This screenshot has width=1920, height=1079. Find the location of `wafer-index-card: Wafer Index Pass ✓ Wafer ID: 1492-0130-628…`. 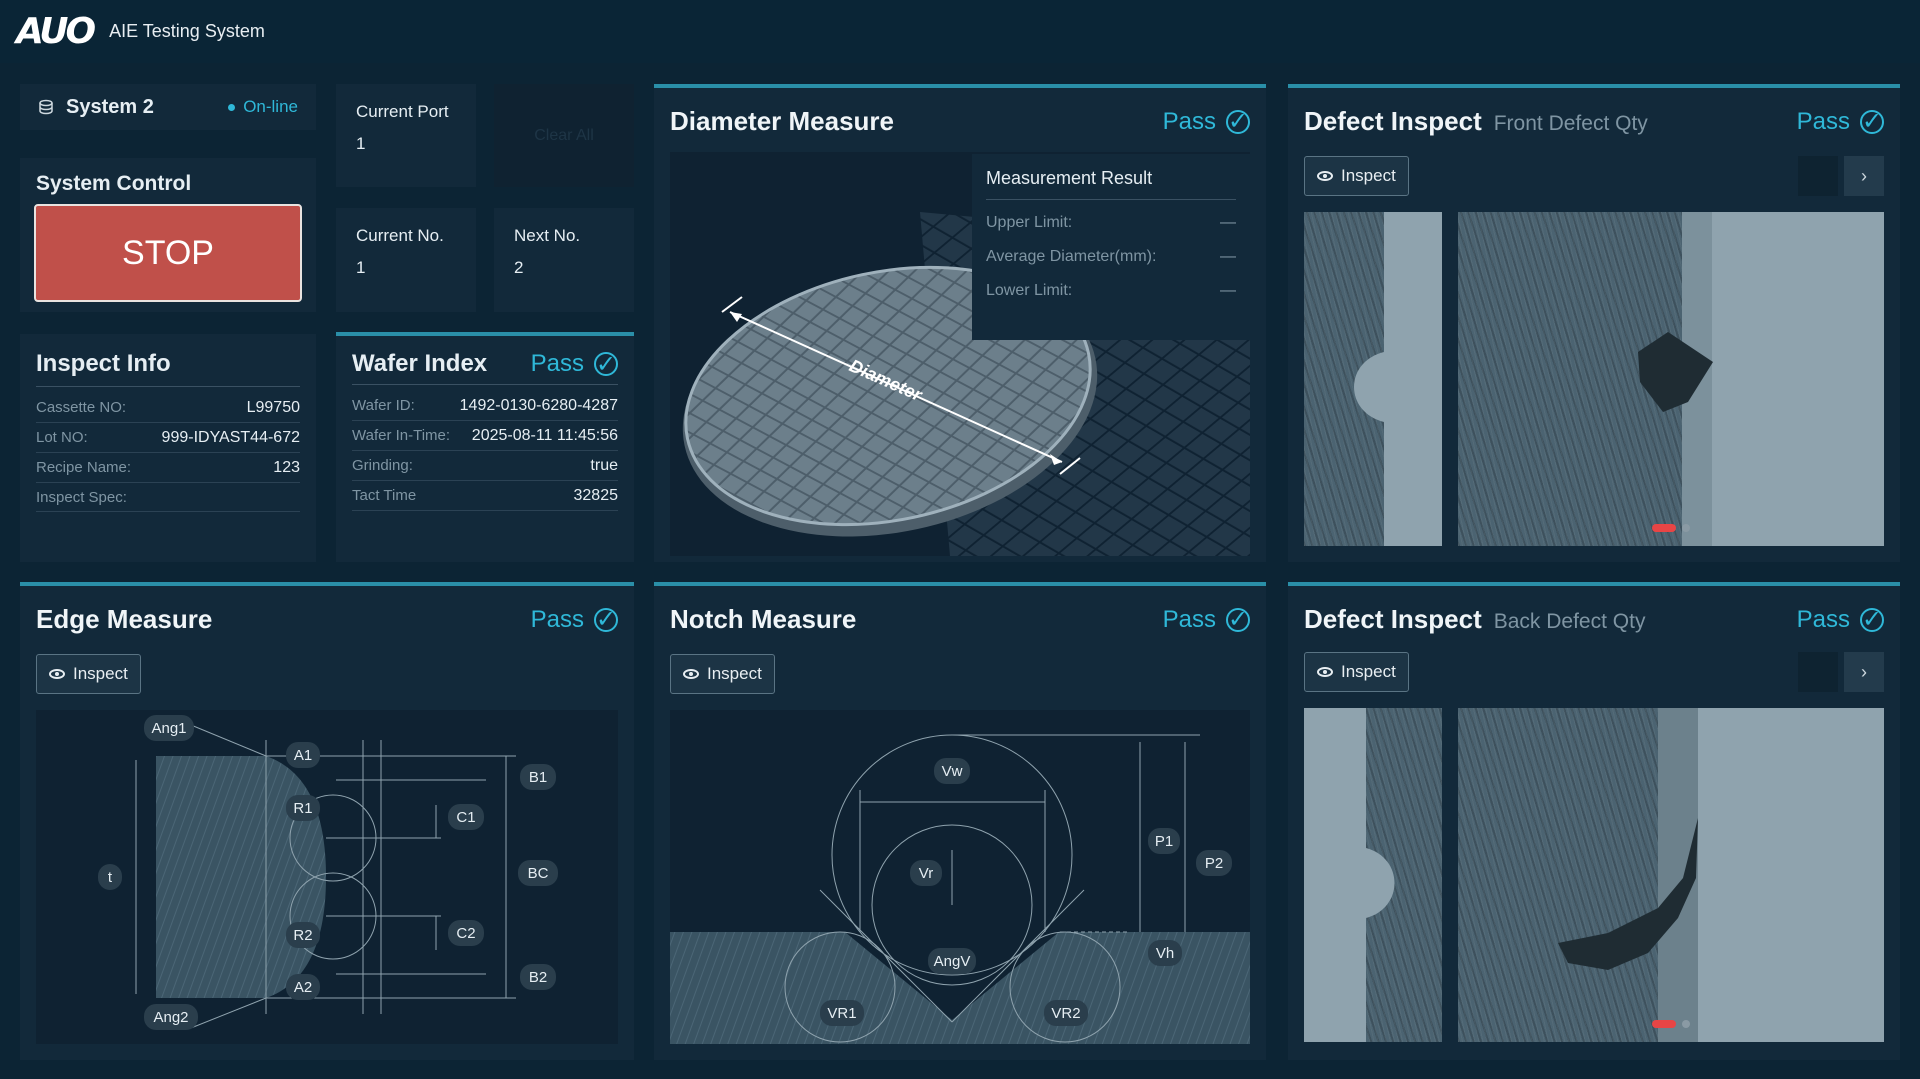

wafer-index-card: Wafer Index Pass ✓ Wafer ID: 1492-0130-628… is located at coordinates (485, 447).